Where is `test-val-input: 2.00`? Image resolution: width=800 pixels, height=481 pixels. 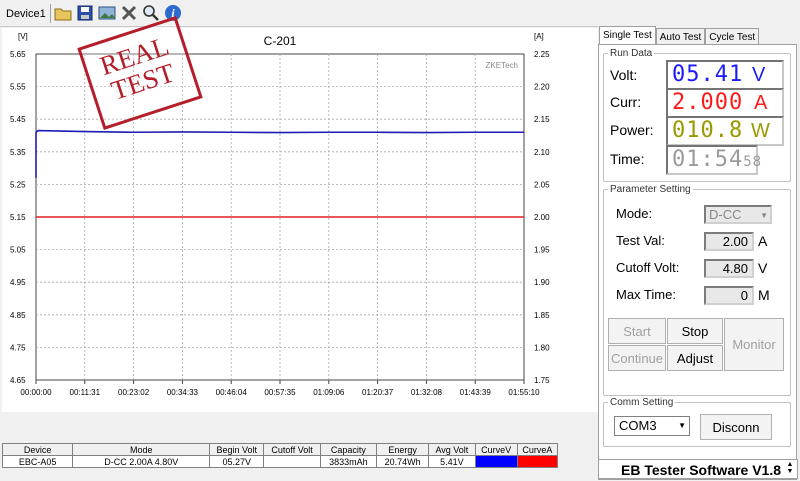 test-val-input: 2.00 is located at coordinates (729, 241).